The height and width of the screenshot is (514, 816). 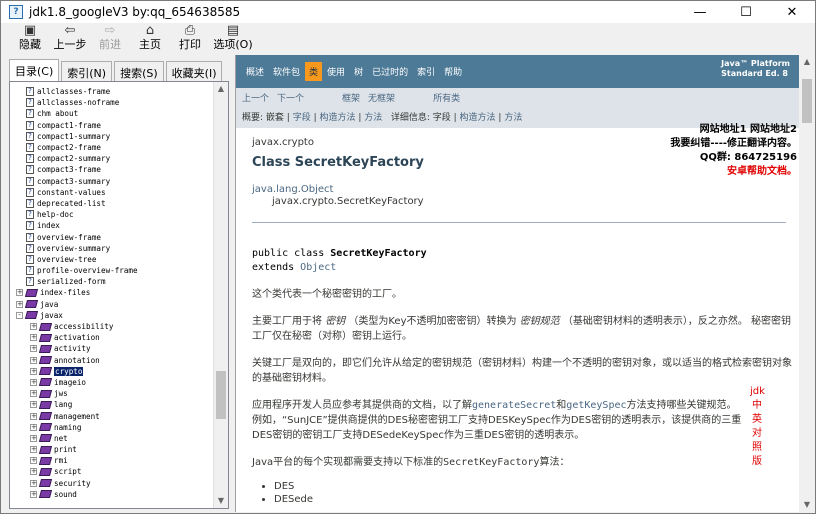 What do you see at coordinates (478, 118) in the screenshot?
I see `detail-link: 构造方法` at bounding box center [478, 118].